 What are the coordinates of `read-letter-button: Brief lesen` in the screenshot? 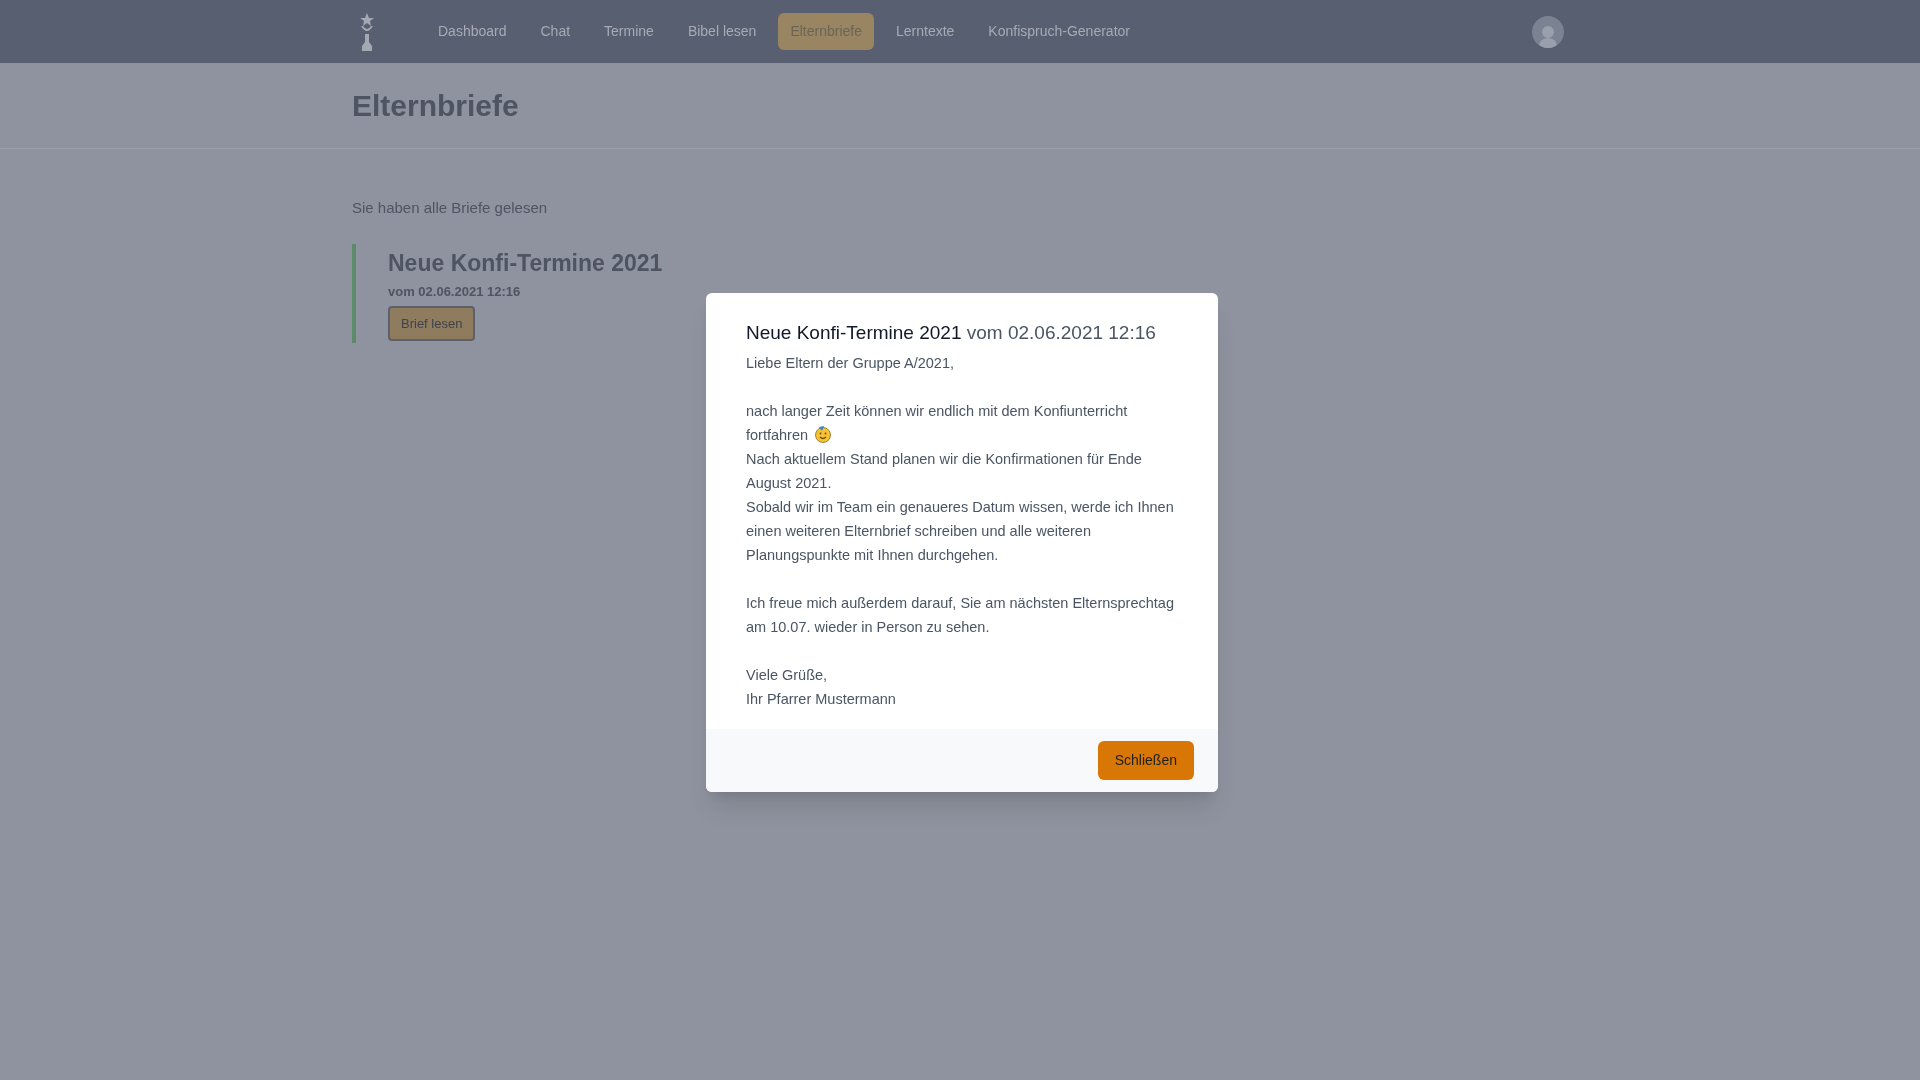 It's located at (432, 323).